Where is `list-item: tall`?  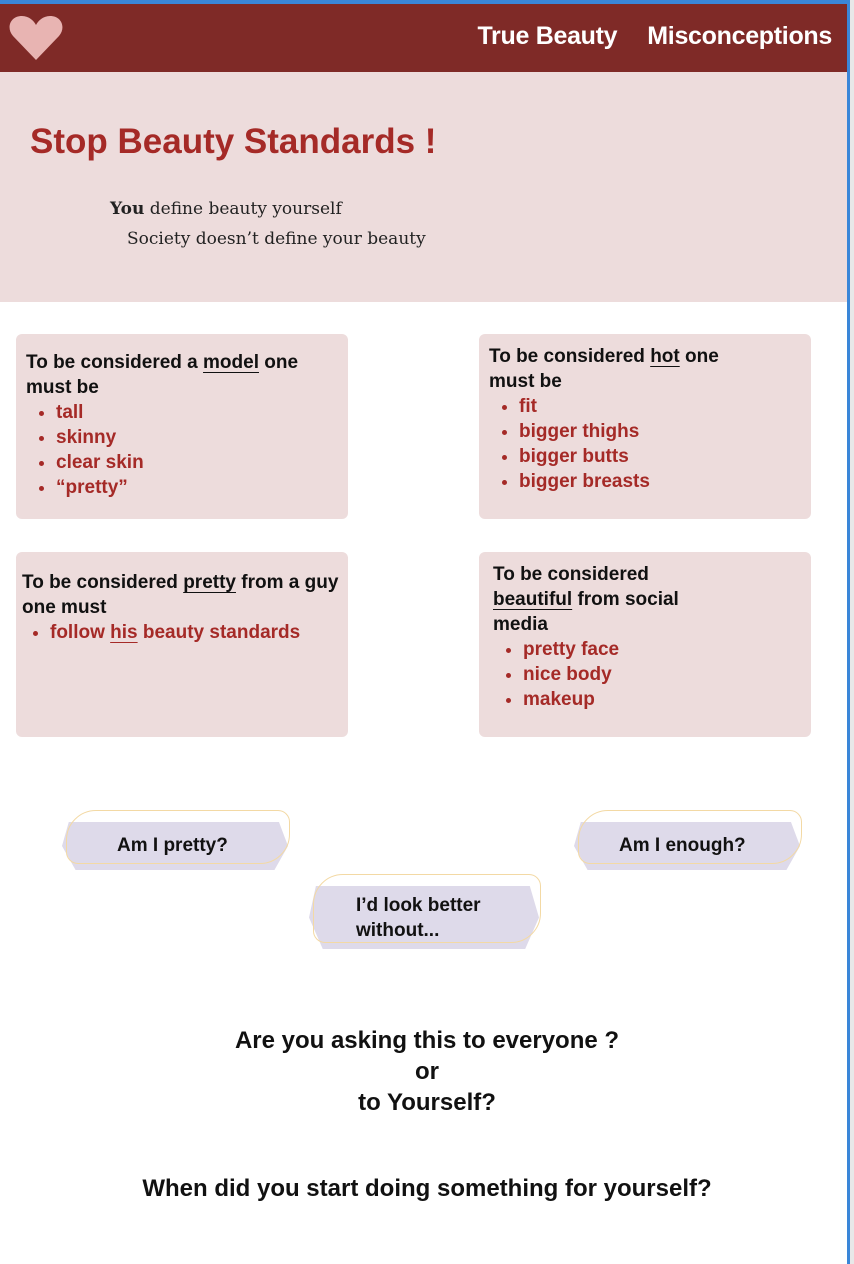 list-item: tall is located at coordinates (197, 412).